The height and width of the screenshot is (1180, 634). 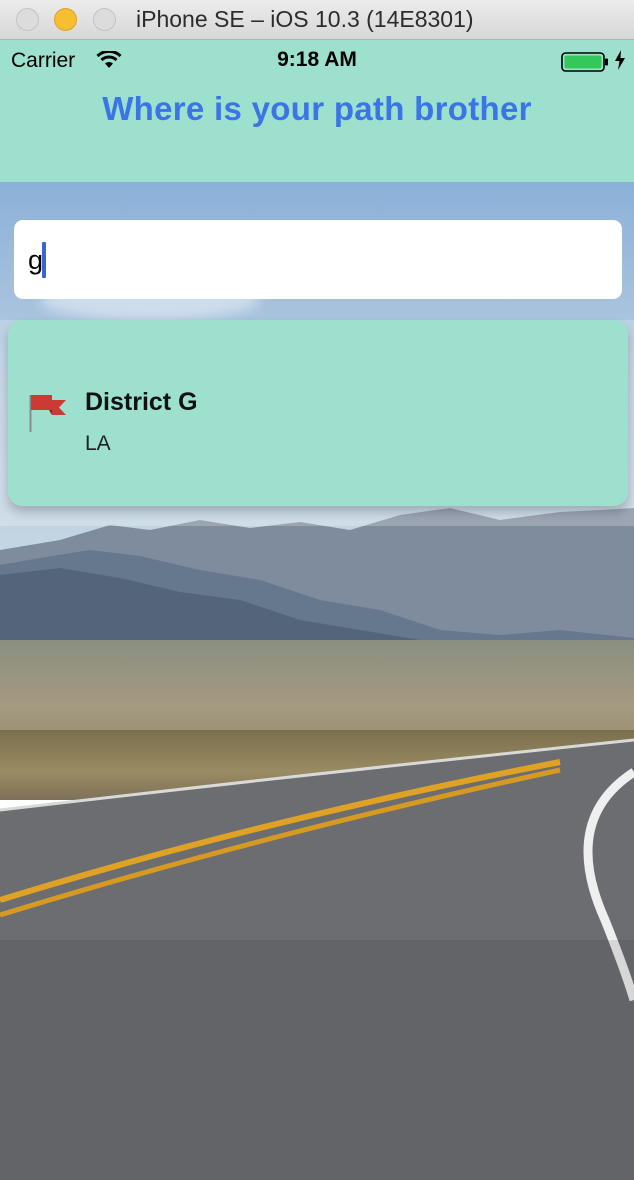 What do you see at coordinates (44, 260) in the screenshot?
I see `text-cursor` at bounding box center [44, 260].